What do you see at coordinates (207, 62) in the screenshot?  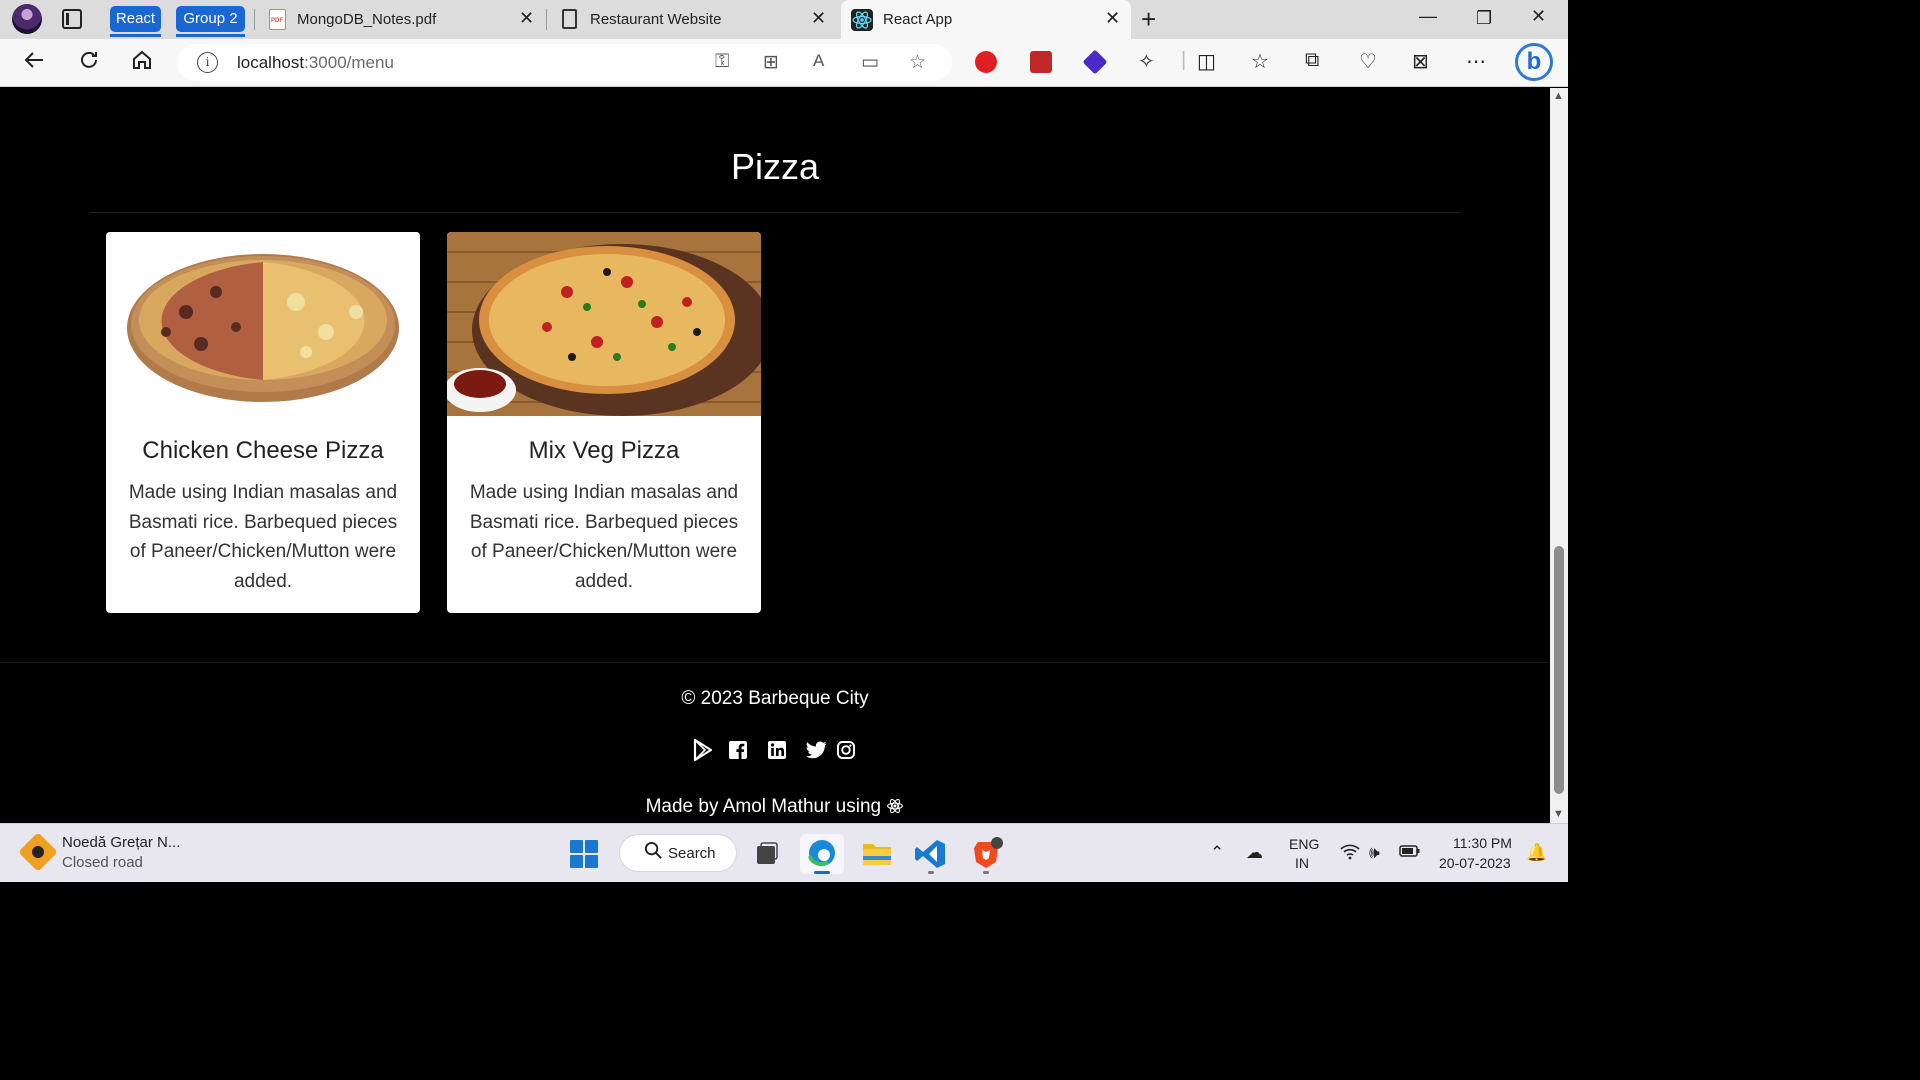 I see `info-icon: i` at bounding box center [207, 62].